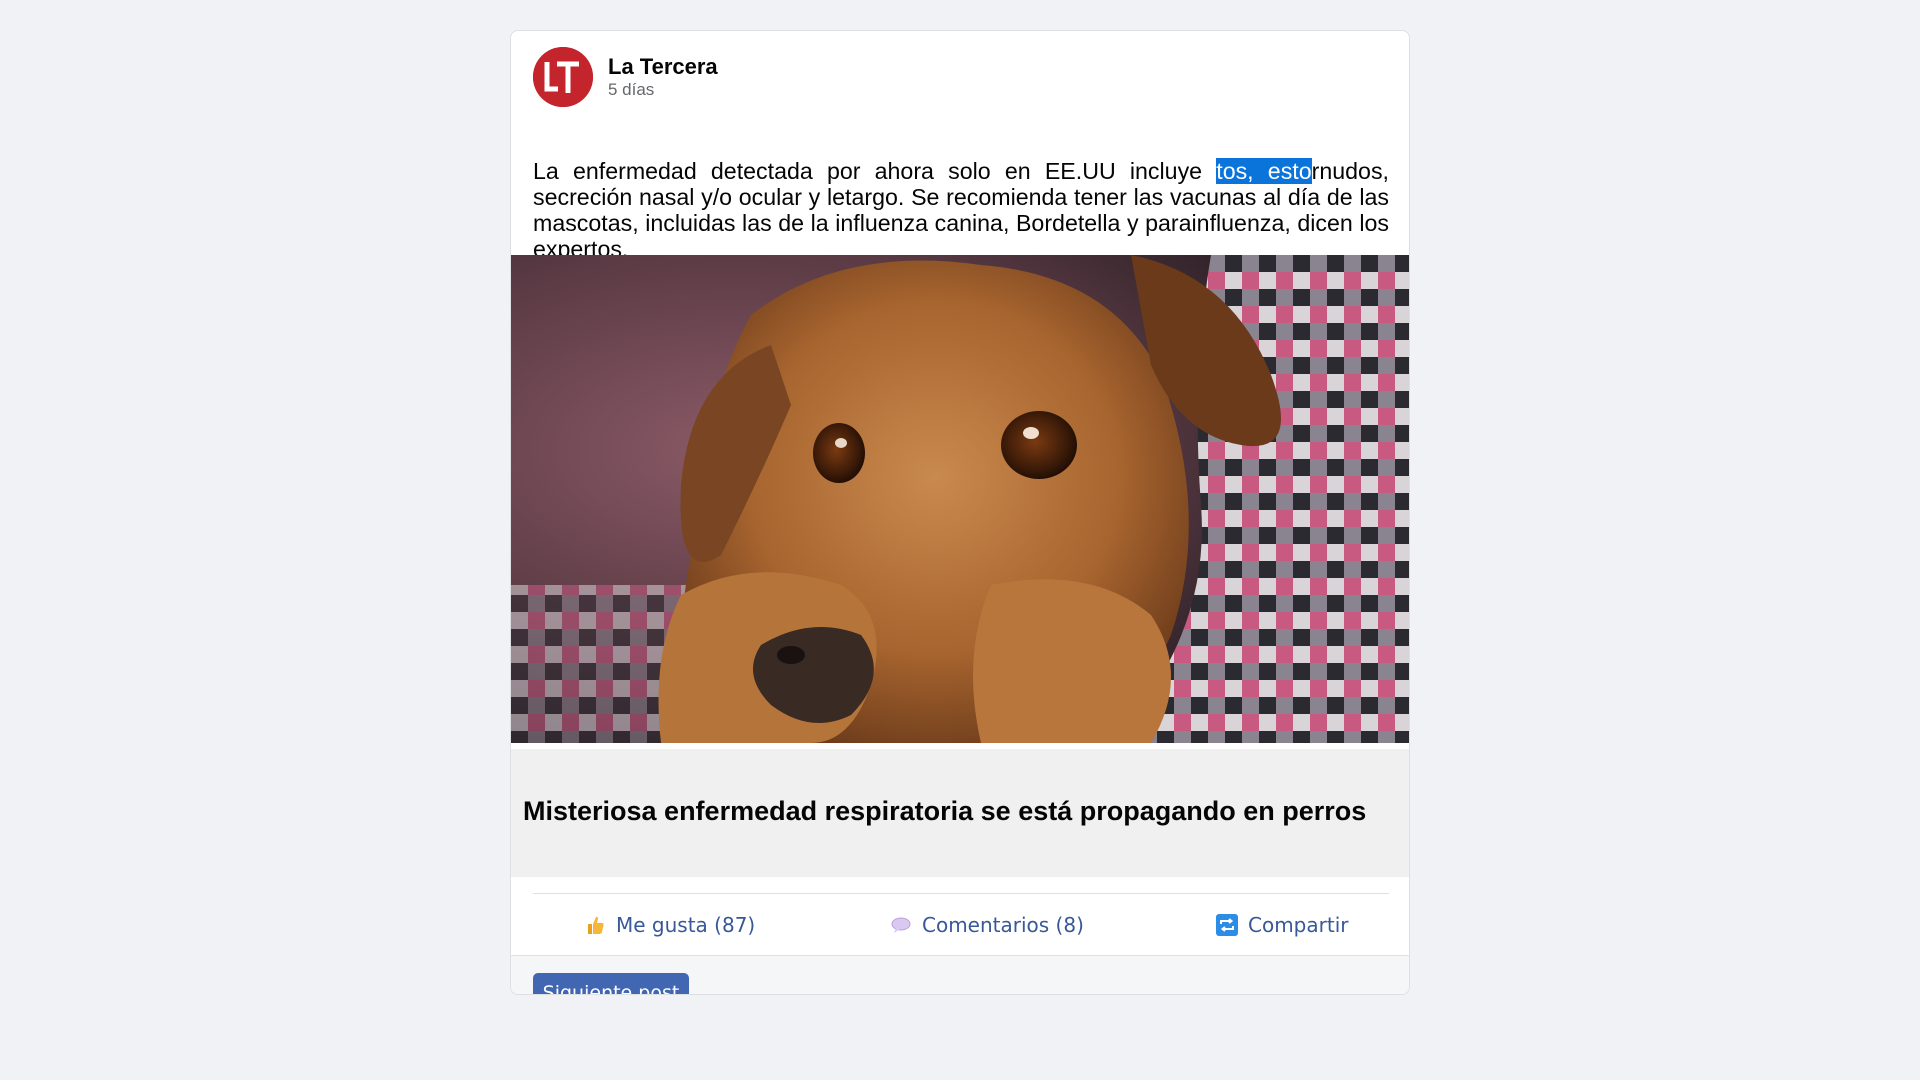 This screenshot has height=1080, width=1920. Describe the element at coordinates (595, 925) in the screenshot. I see `thumbs-up-icon` at that location.